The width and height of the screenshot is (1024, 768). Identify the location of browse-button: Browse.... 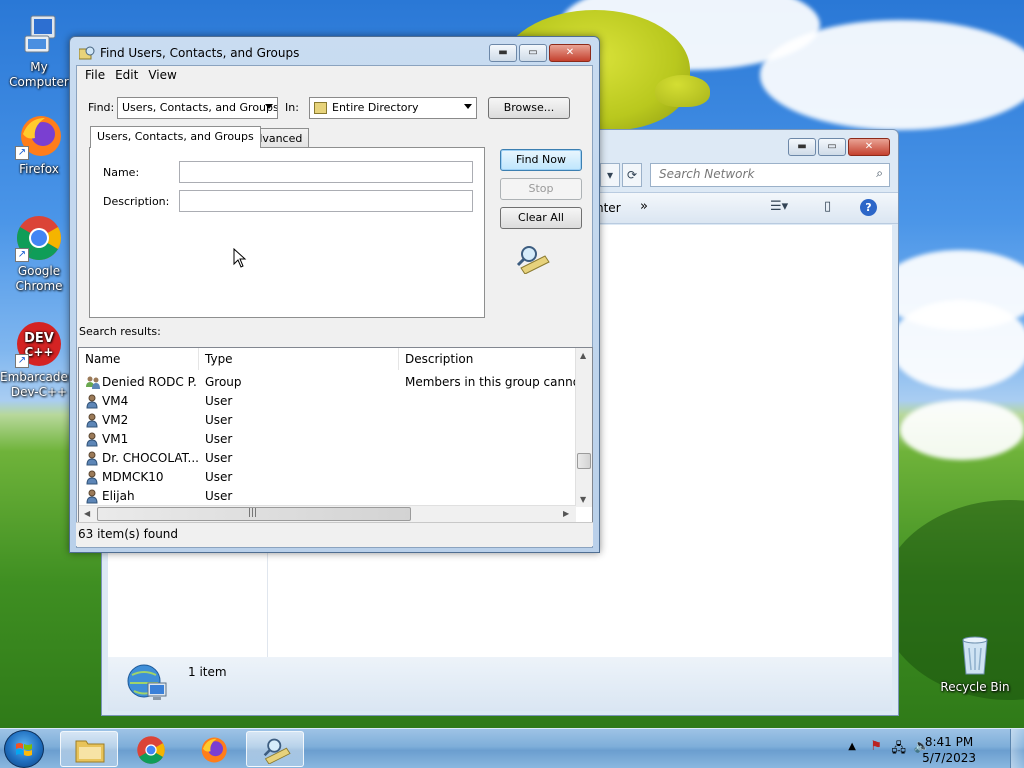
(529, 108).